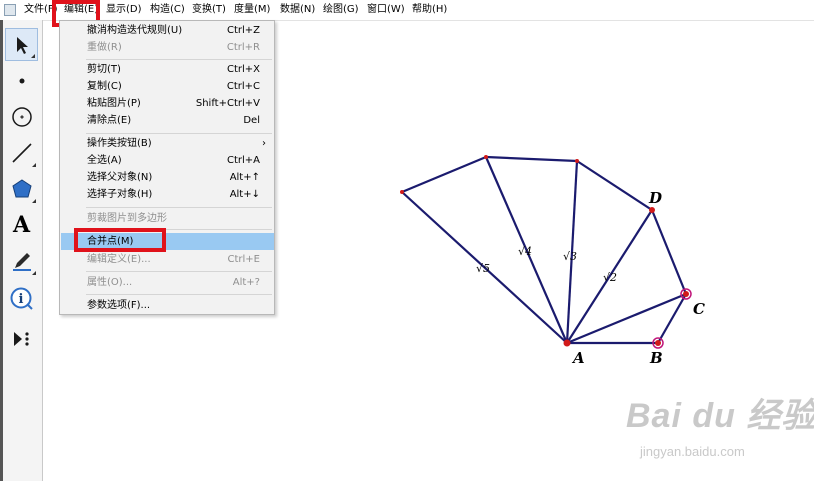  I want to click on label-sqrt3: √3, so click(570, 256).